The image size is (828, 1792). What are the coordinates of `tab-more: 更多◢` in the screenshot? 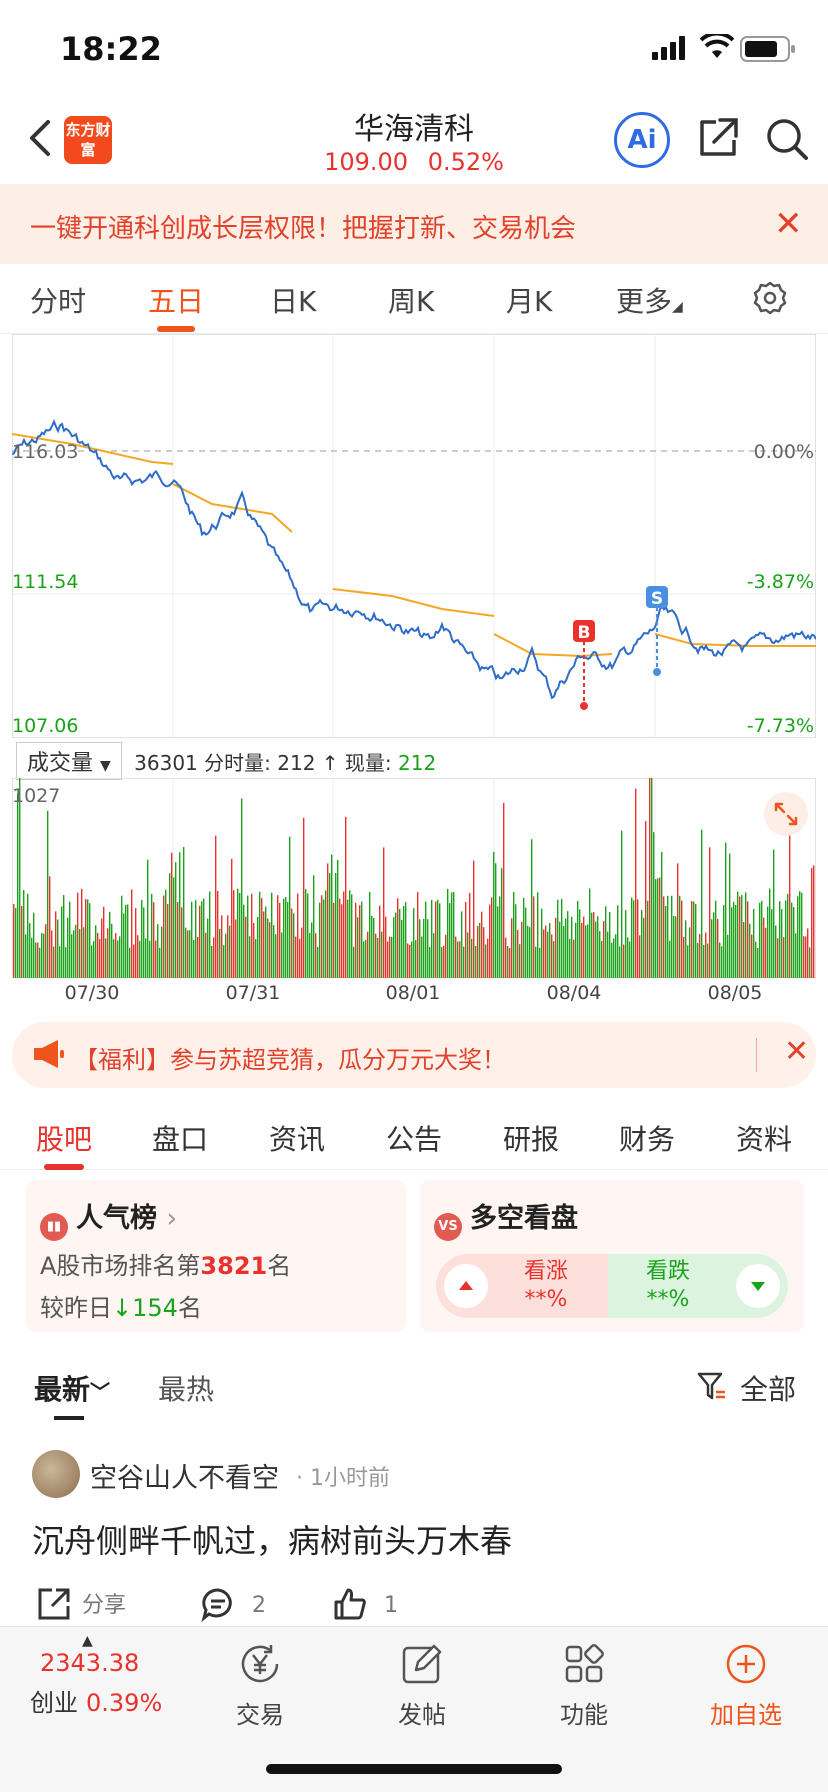 It's located at (649, 300).